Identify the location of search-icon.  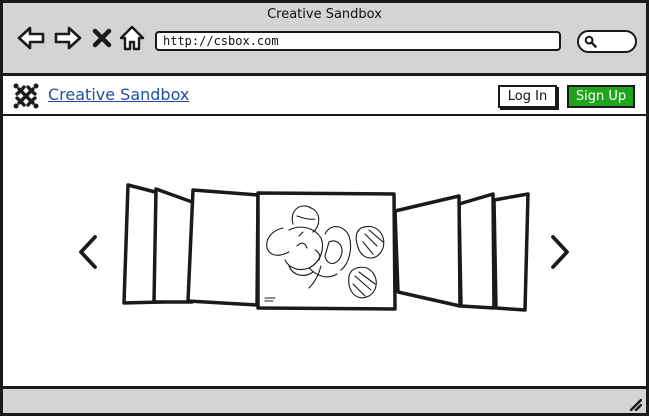
(590, 41).